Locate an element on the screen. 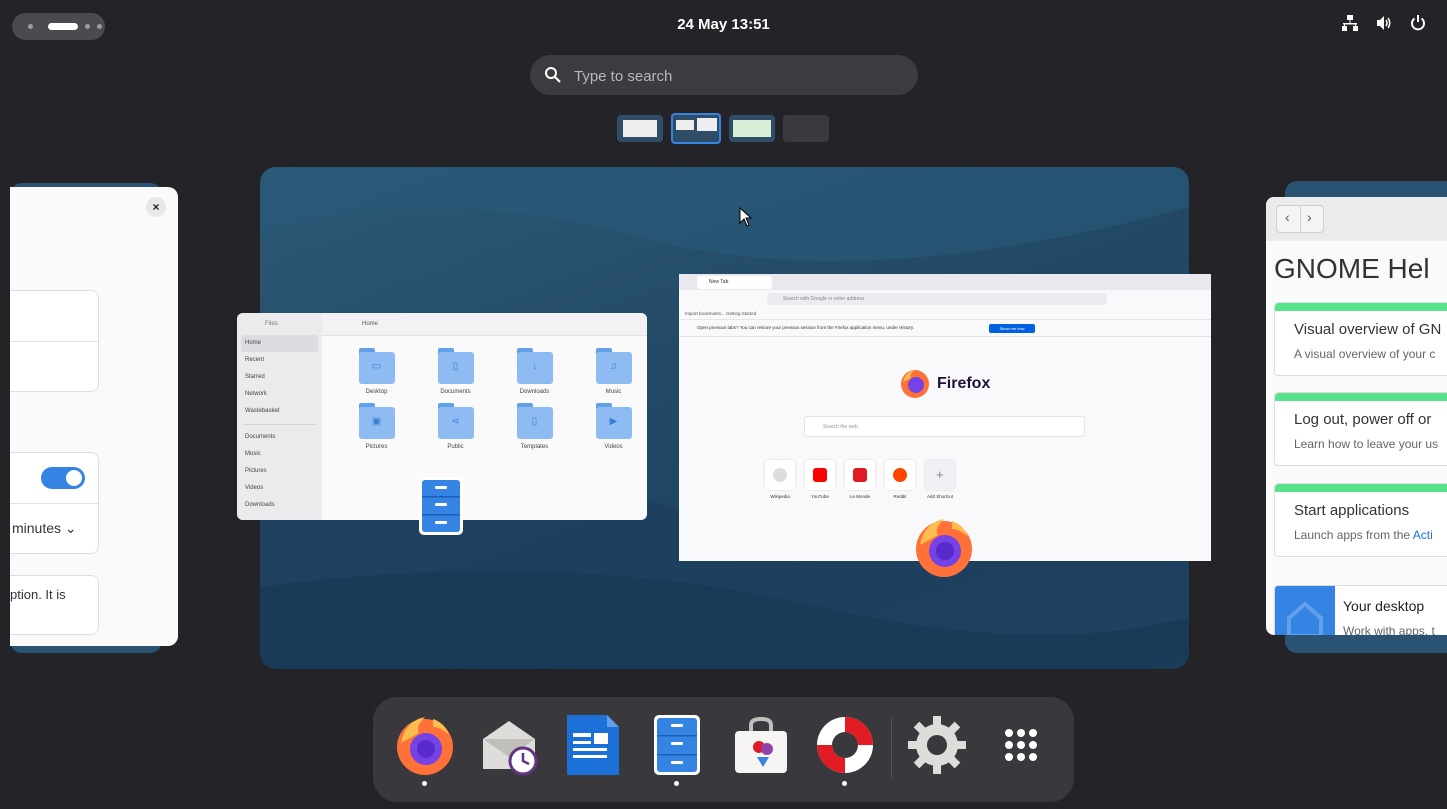 Image resolution: width=1447 pixels, height=809 pixels. sidebar-item-videos: Videos is located at coordinates (279, 488).